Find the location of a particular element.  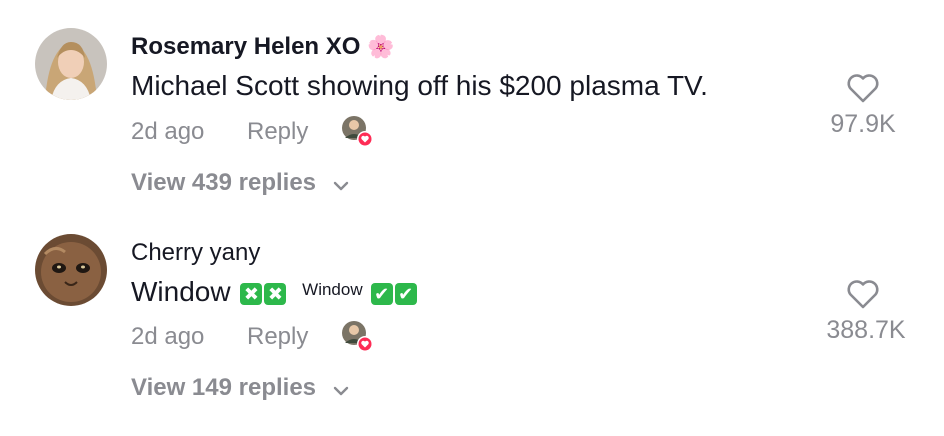

like-count: 97.9K is located at coordinates (863, 124).